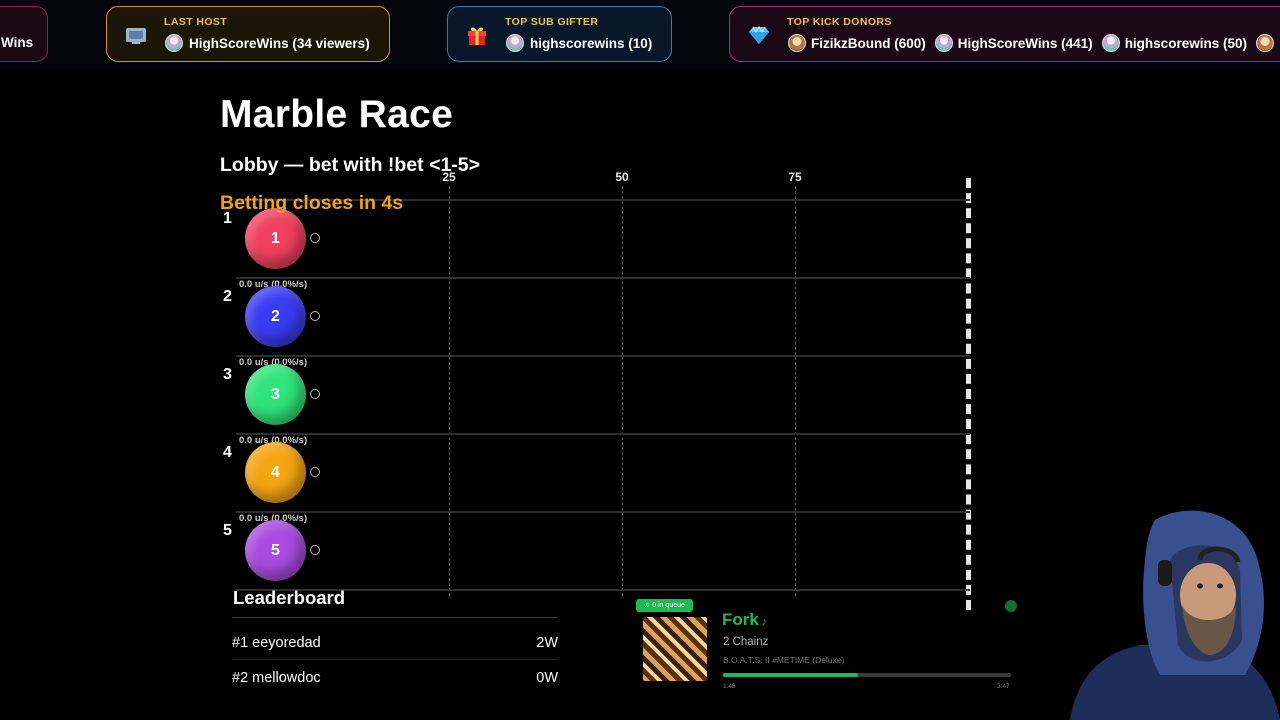 The image size is (1280, 720). I want to click on race-subtitle: Lobby — bet with !bet <1-5>, so click(350, 165).